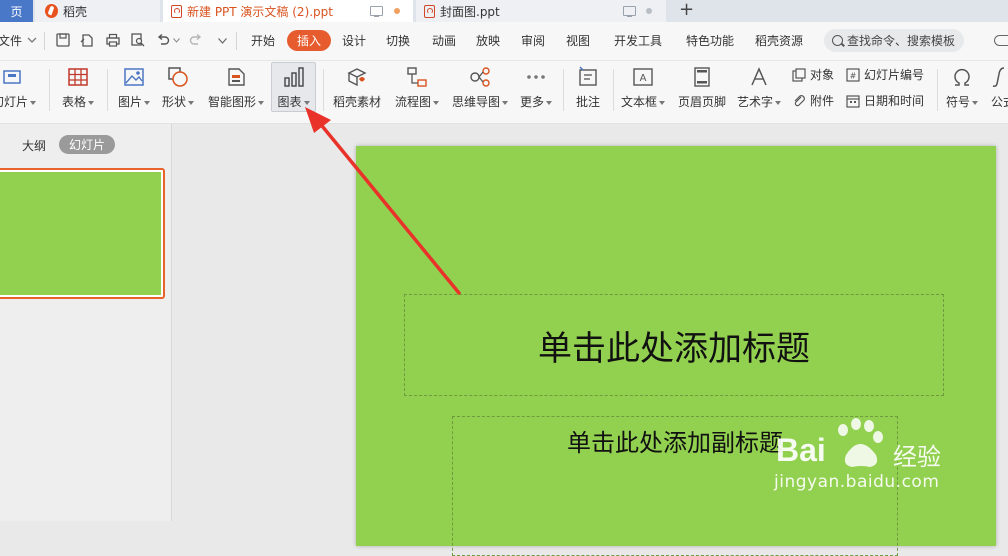 This screenshot has height=556, width=1008. What do you see at coordinates (643, 77) in the screenshot?
I see `textbox-icon: A` at bounding box center [643, 77].